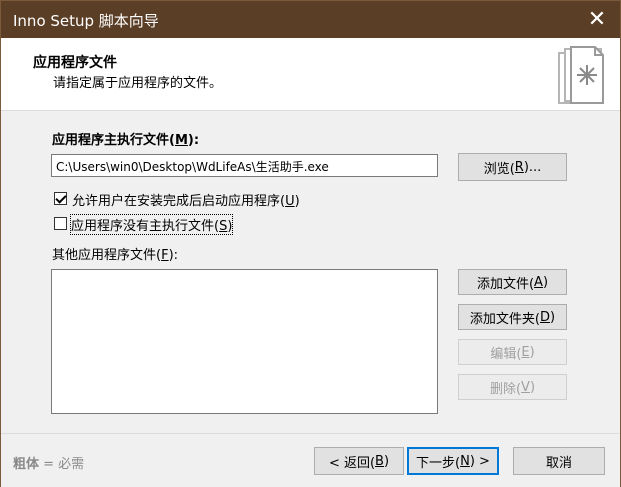  What do you see at coordinates (138, 83) in the screenshot?
I see `page-subtitle: 请指定属于应用程序的文件。` at bounding box center [138, 83].